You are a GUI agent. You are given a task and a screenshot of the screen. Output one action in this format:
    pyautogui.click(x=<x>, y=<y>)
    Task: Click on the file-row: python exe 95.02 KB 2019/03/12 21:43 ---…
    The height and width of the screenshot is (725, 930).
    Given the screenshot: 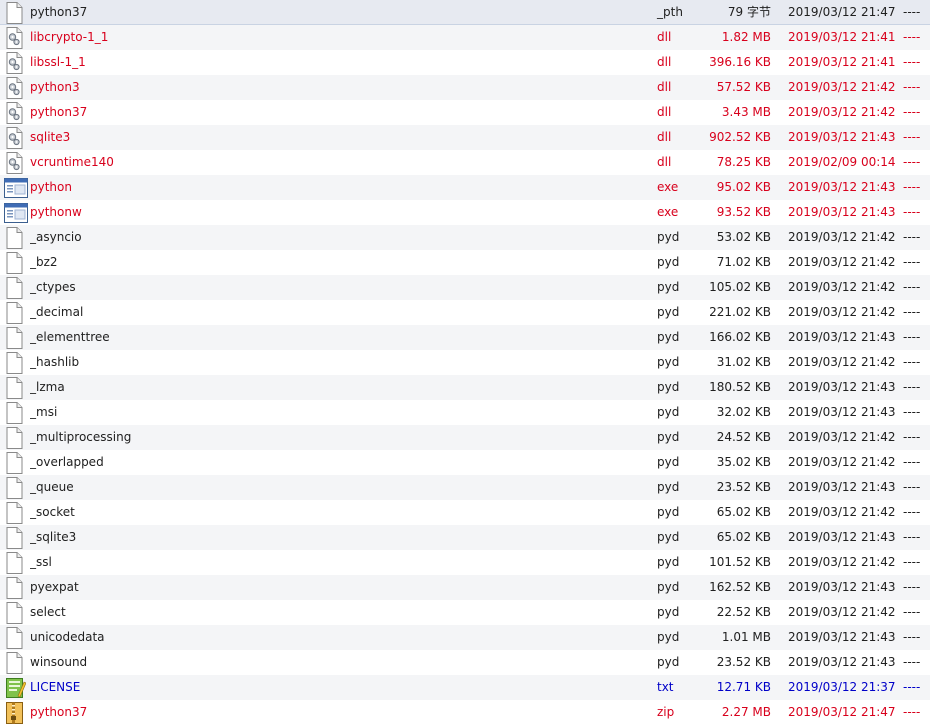 What is the action you would take?
    pyautogui.click(x=465, y=187)
    